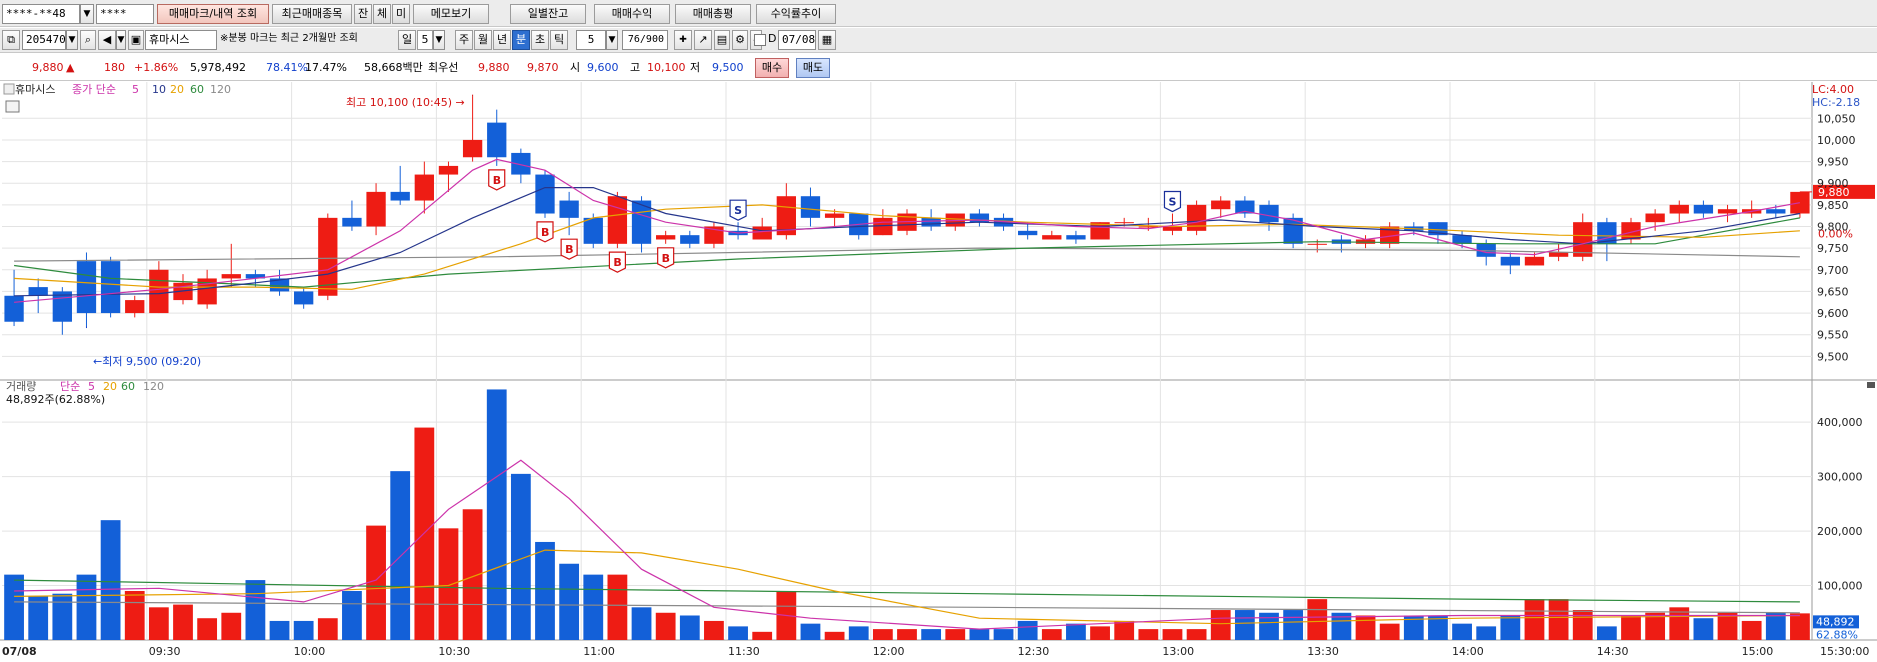  What do you see at coordinates (521, 40) in the screenshot?
I see `tab-minute: 분` at bounding box center [521, 40].